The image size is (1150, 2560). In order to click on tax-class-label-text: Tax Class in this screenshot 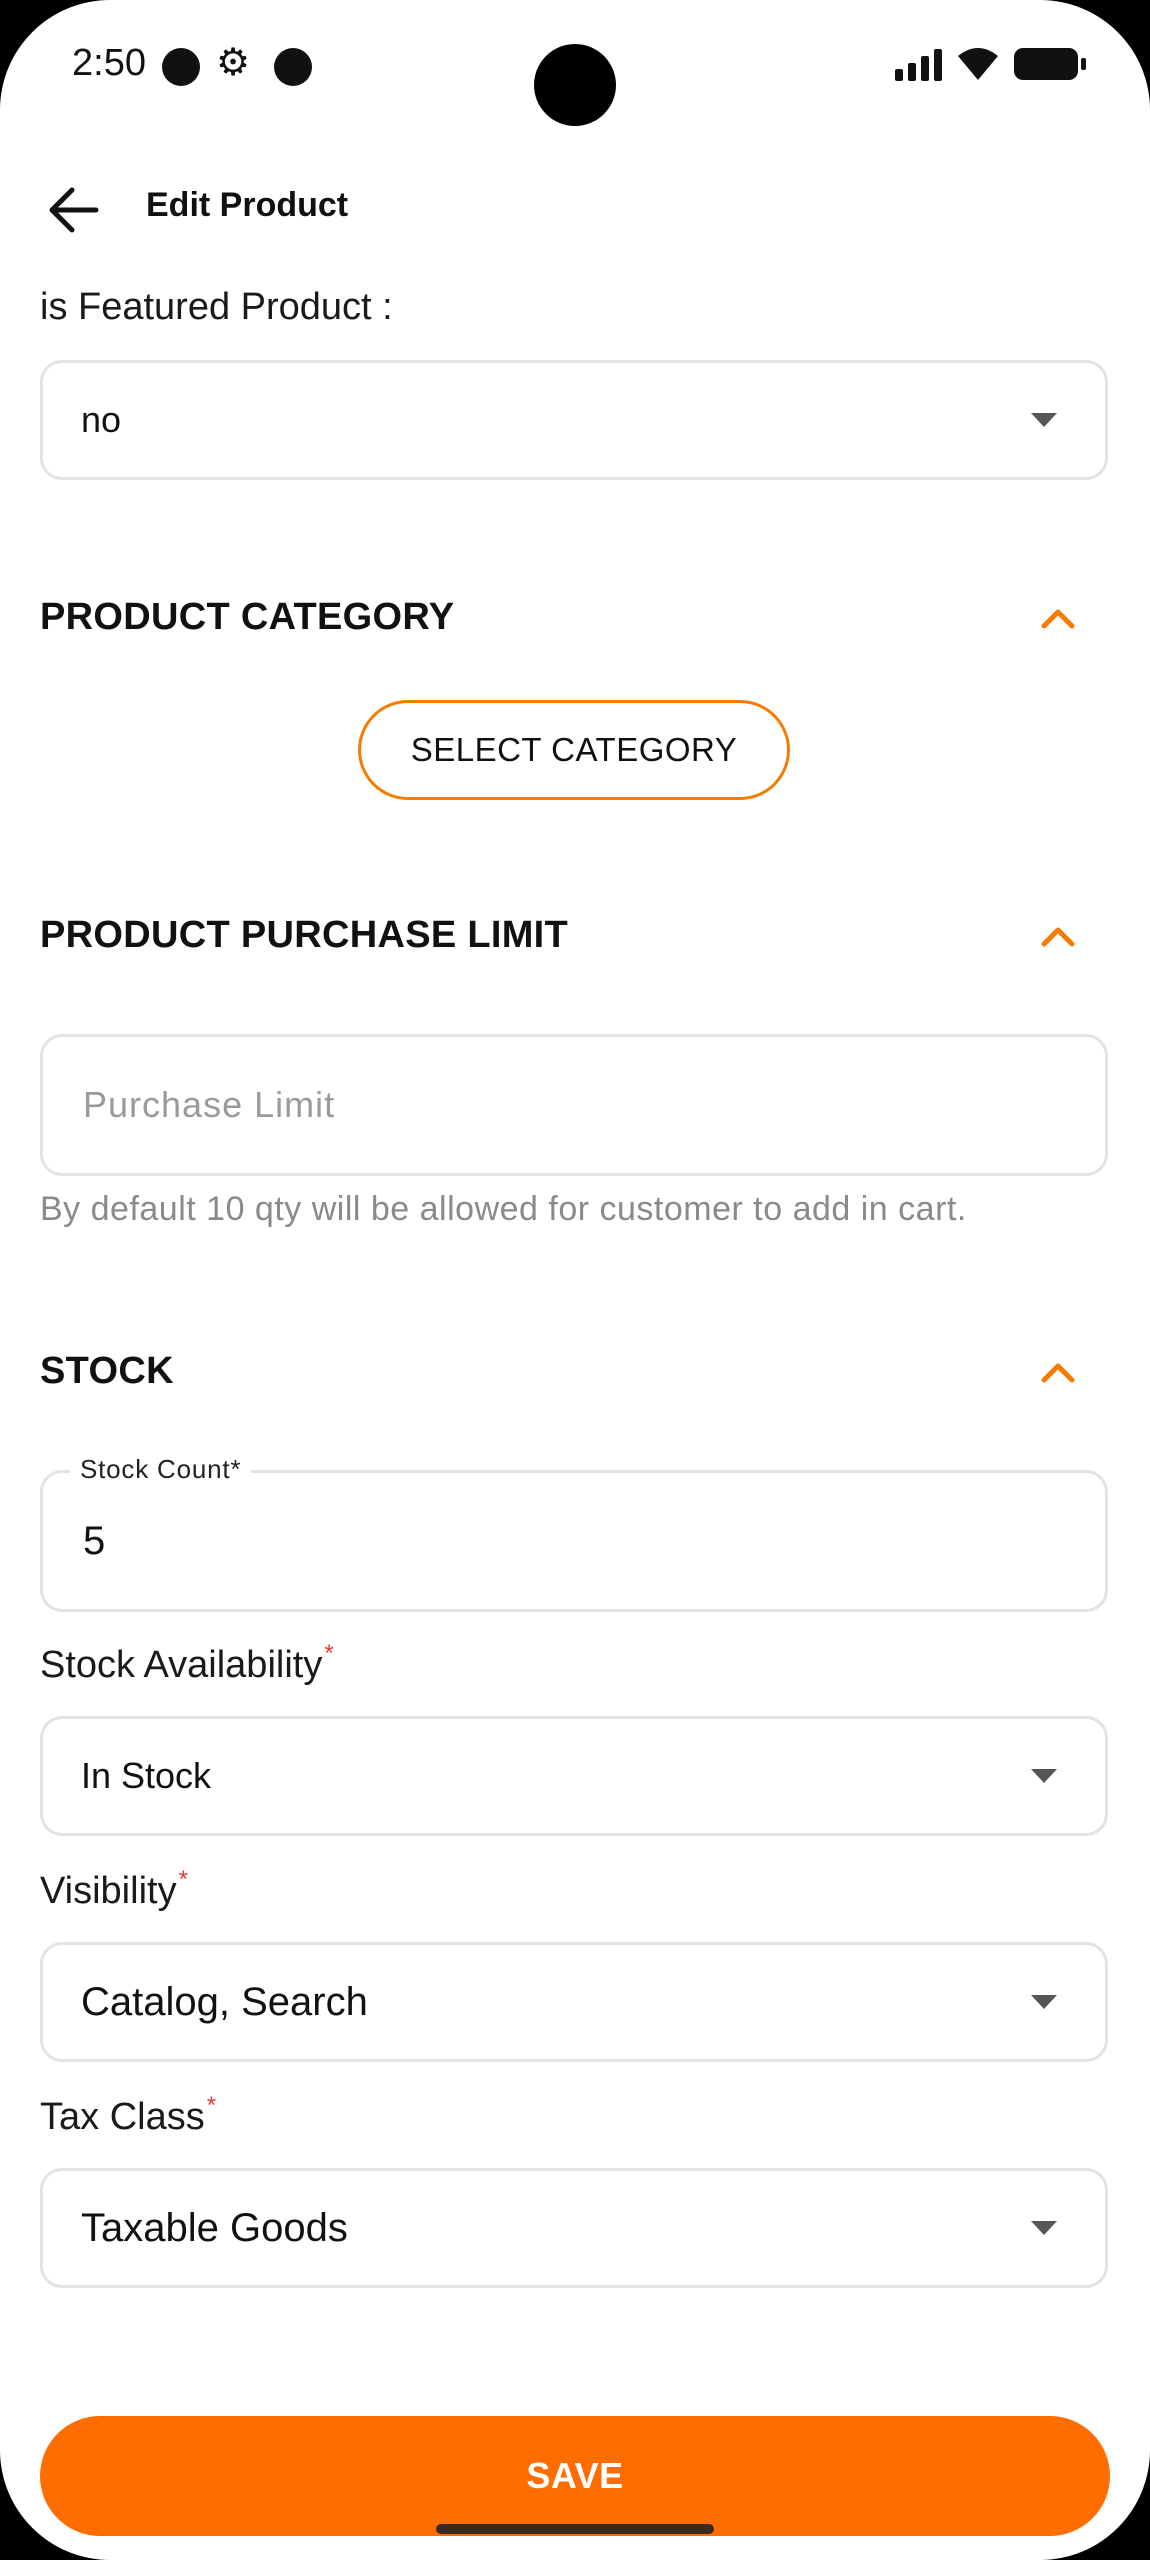, I will do `click(122, 2117)`.